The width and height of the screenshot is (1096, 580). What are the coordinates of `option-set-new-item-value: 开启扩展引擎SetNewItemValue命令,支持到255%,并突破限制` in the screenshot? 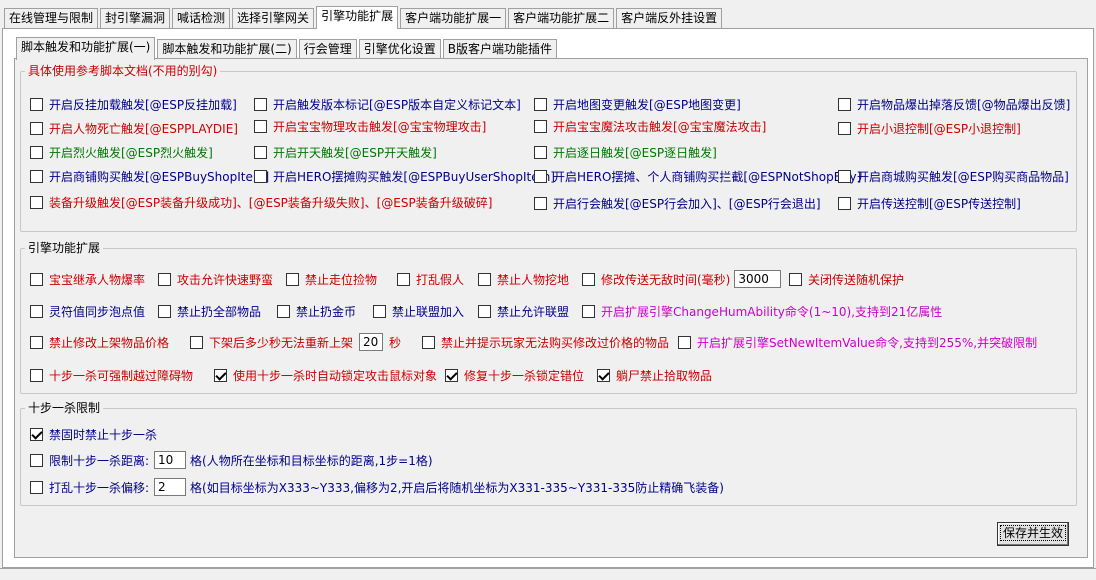 It's located at (857, 342).